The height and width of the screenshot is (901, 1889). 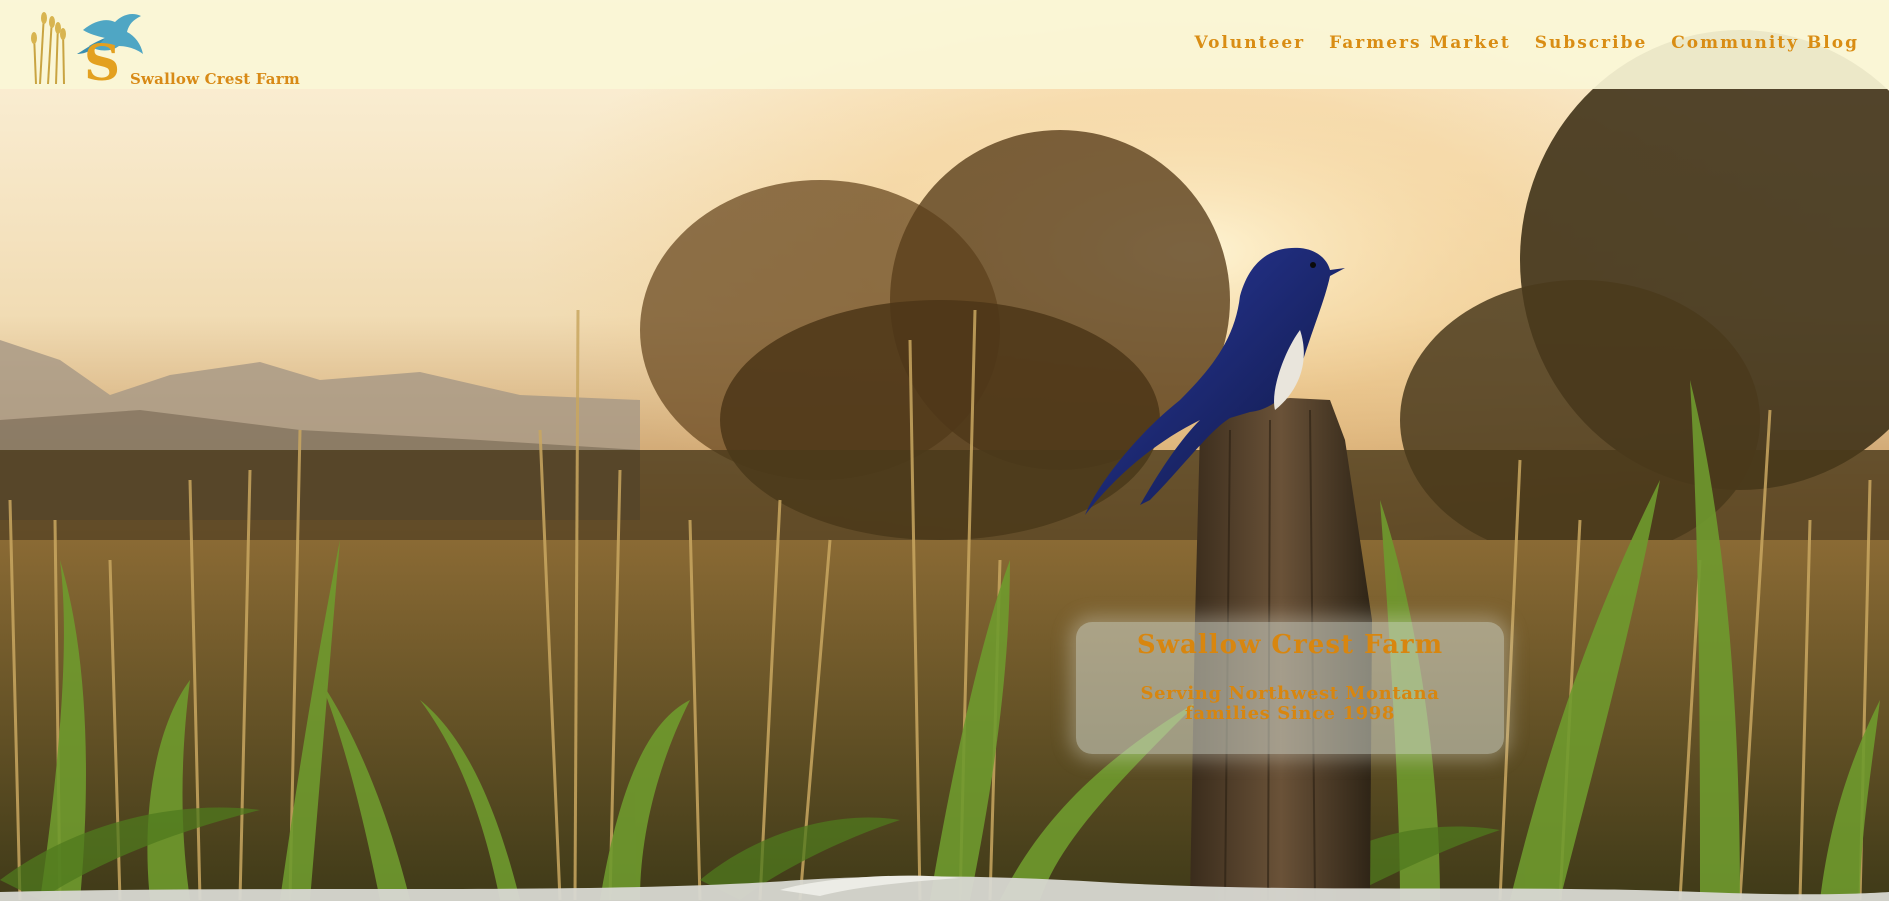 What do you see at coordinates (165, 46) in the screenshot?
I see `site-logo: S Swallow Crest Farm` at bounding box center [165, 46].